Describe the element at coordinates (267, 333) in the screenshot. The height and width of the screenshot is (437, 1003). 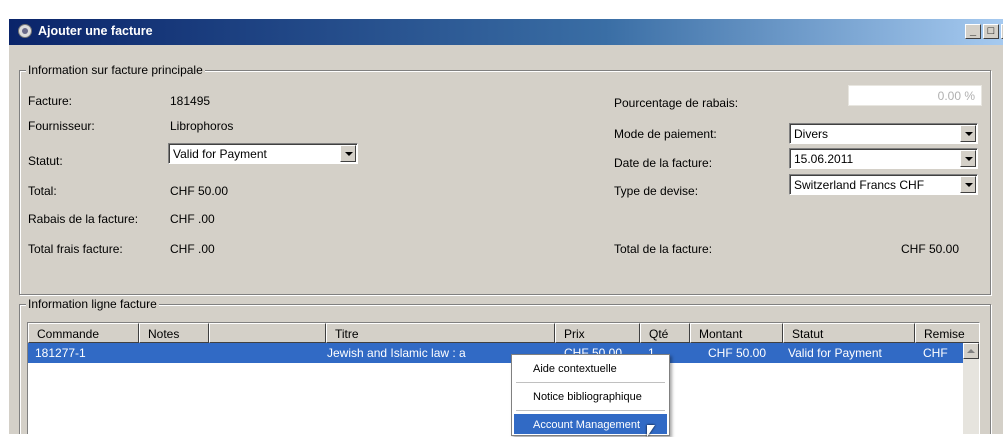
I see `col-blank` at that location.